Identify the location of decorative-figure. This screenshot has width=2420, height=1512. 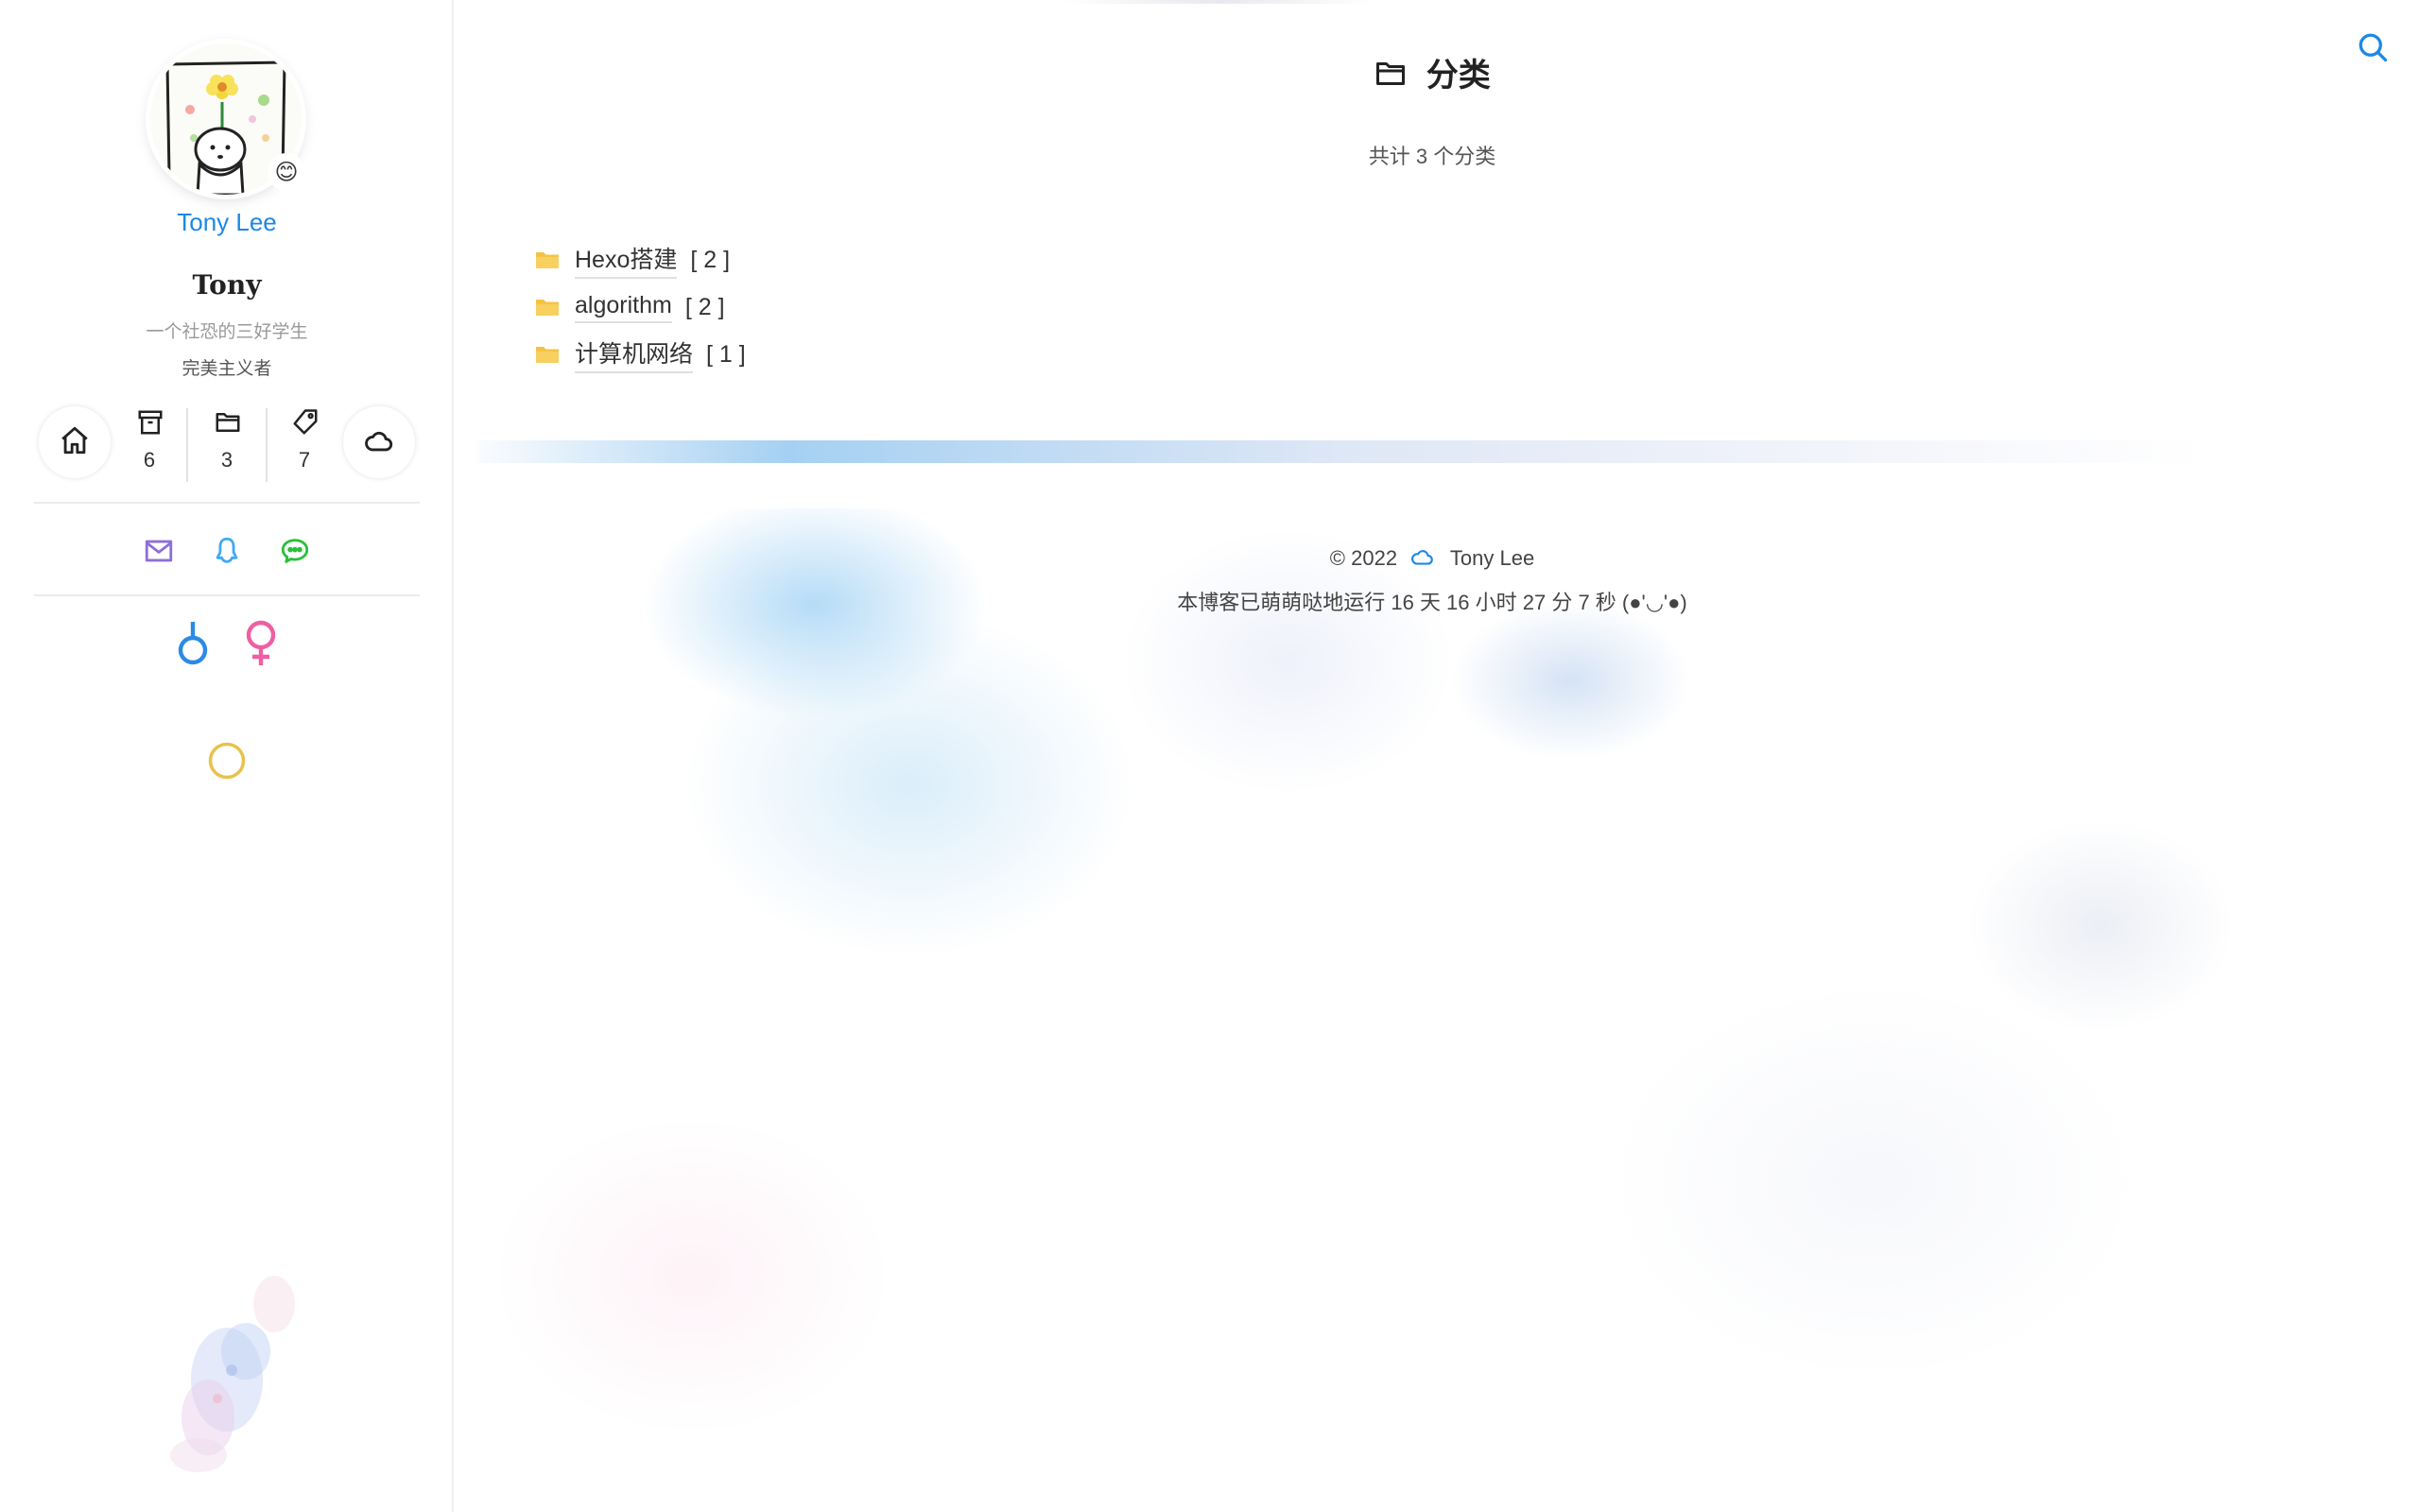
(236, 1375).